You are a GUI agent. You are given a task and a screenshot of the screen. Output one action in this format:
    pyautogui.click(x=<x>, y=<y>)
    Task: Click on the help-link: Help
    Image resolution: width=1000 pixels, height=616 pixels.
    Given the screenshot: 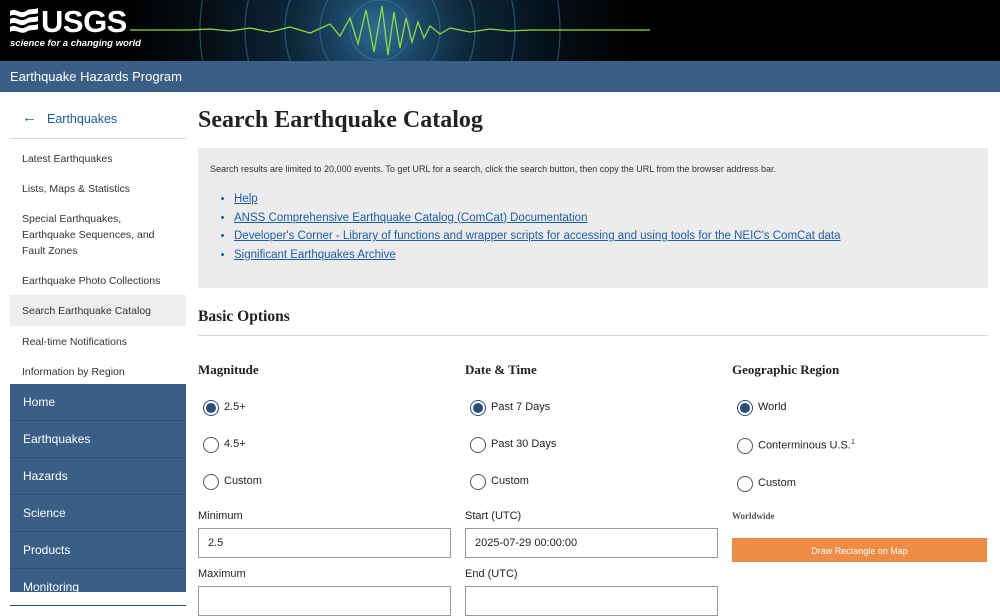 What is the action you would take?
    pyautogui.click(x=537, y=199)
    